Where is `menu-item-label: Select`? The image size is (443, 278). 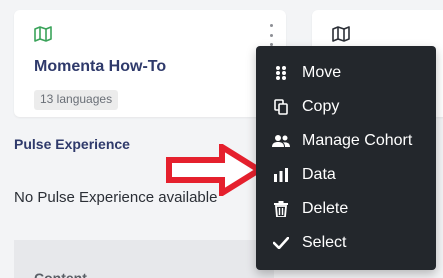 menu-item-label: Select is located at coordinates (324, 242).